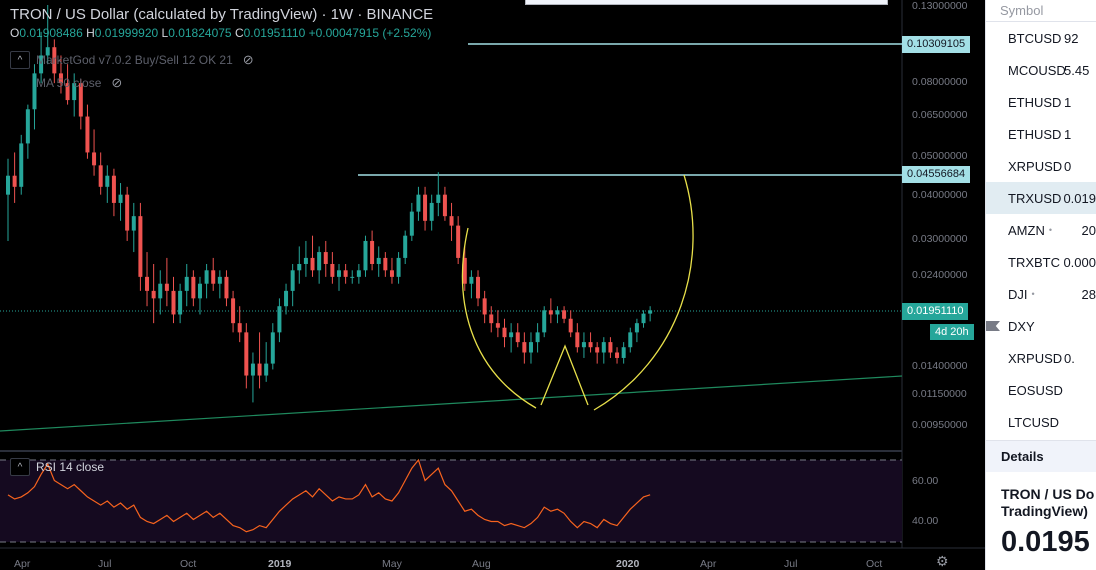 This screenshot has height=570, width=1096. What do you see at coordinates (1071, 38) in the screenshot?
I see `watchlist-last-price: 92` at bounding box center [1071, 38].